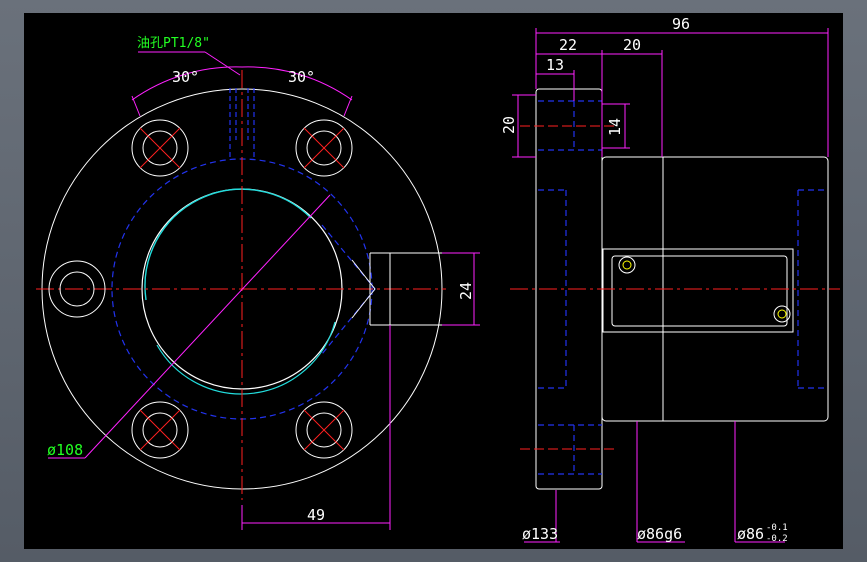 This screenshot has width=867, height=562. What do you see at coordinates (540, 534) in the screenshot?
I see `dia-133-label: ø133` at bounding box center [540, 534].